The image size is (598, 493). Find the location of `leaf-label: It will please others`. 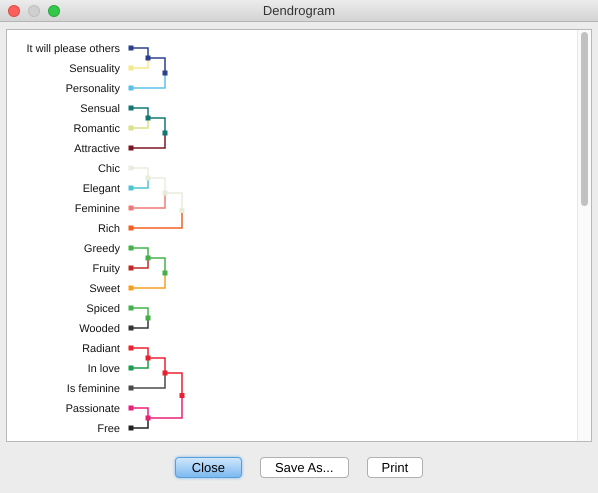

leaf-label: It will please others is located at coordinates (73, 49).